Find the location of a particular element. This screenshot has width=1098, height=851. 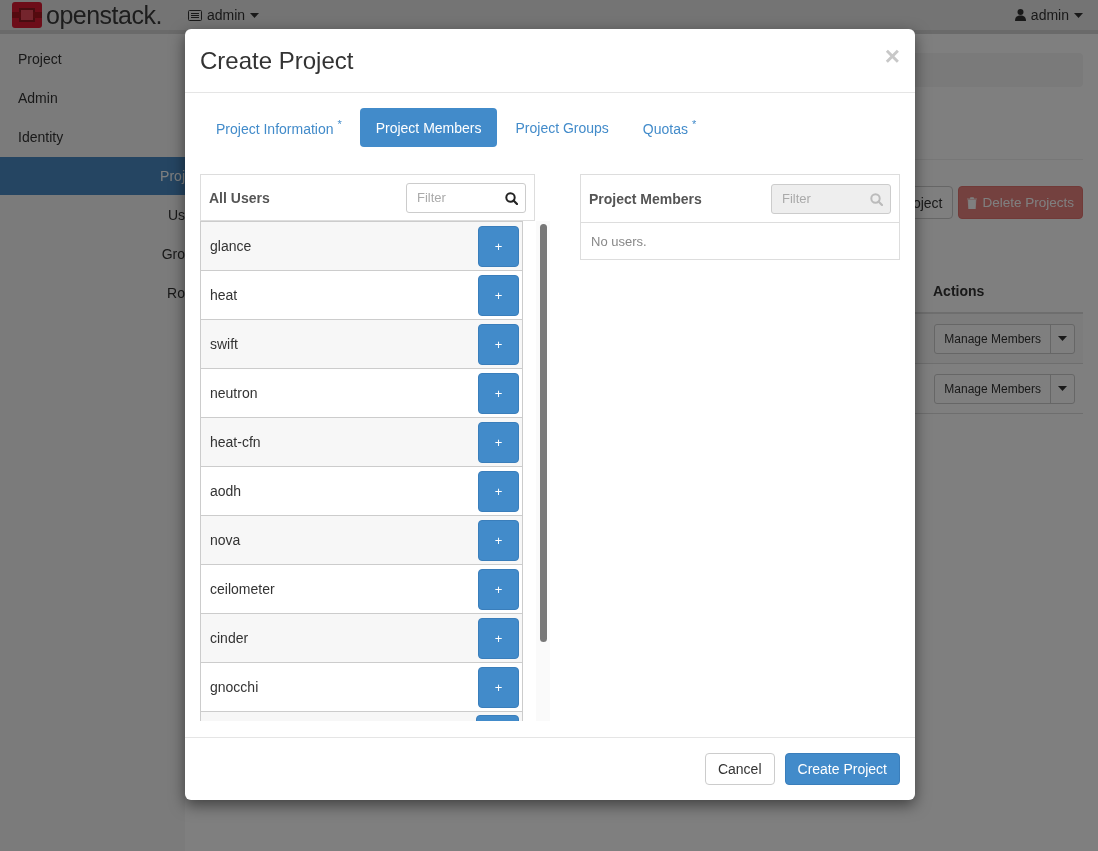

empty-message: No users. is located at coordinates (740, 241).